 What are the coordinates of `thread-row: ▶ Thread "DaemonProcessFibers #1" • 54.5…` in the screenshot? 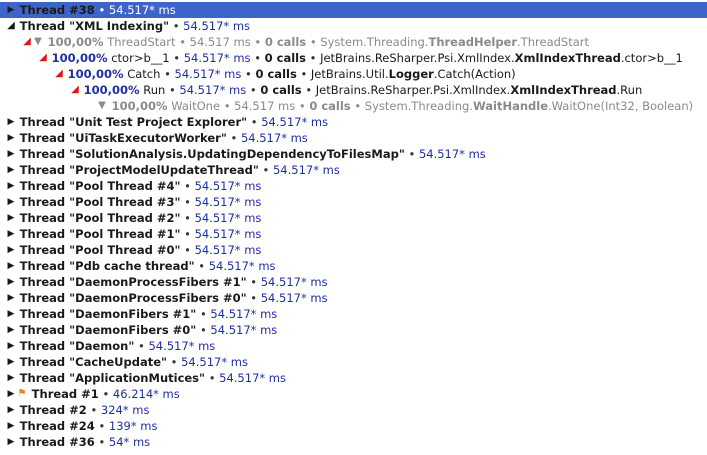 It's located at (353, 282).